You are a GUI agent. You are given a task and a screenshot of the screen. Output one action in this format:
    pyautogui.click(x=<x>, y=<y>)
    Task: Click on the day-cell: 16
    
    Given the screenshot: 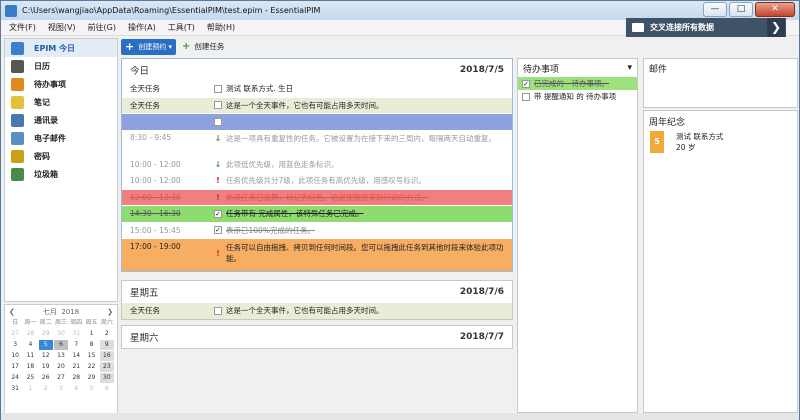 What is the action you would take?
    pyautogui.click(x=106, y=356)
    